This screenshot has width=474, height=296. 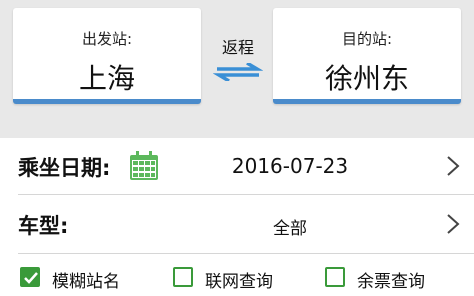 What do you see at coordinates (238, 46) in the screenshot?
I see `trip-type-label: 返程` at bounding box center [238, 46].